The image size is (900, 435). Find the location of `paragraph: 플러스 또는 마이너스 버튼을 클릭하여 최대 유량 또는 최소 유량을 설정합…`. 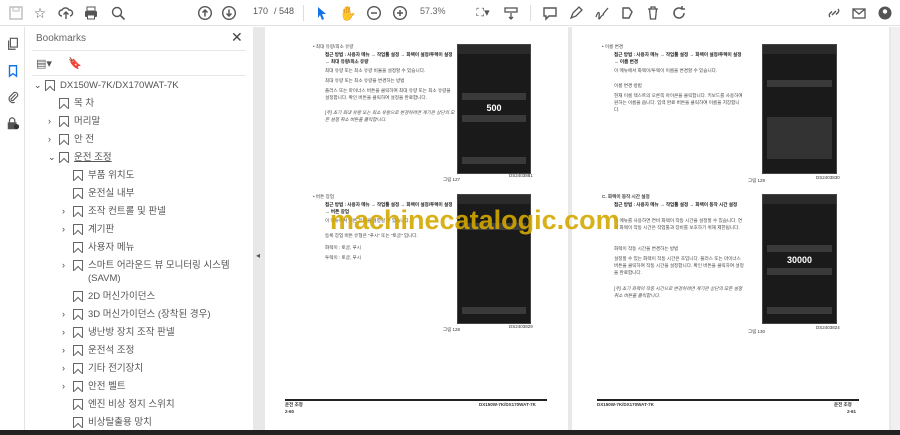

paragraph: 플러스 또는 마이너스 버튼을 클릭하여 최대 유량 또는 최소 유량을 설정합… is located at coordinates (388, 94).